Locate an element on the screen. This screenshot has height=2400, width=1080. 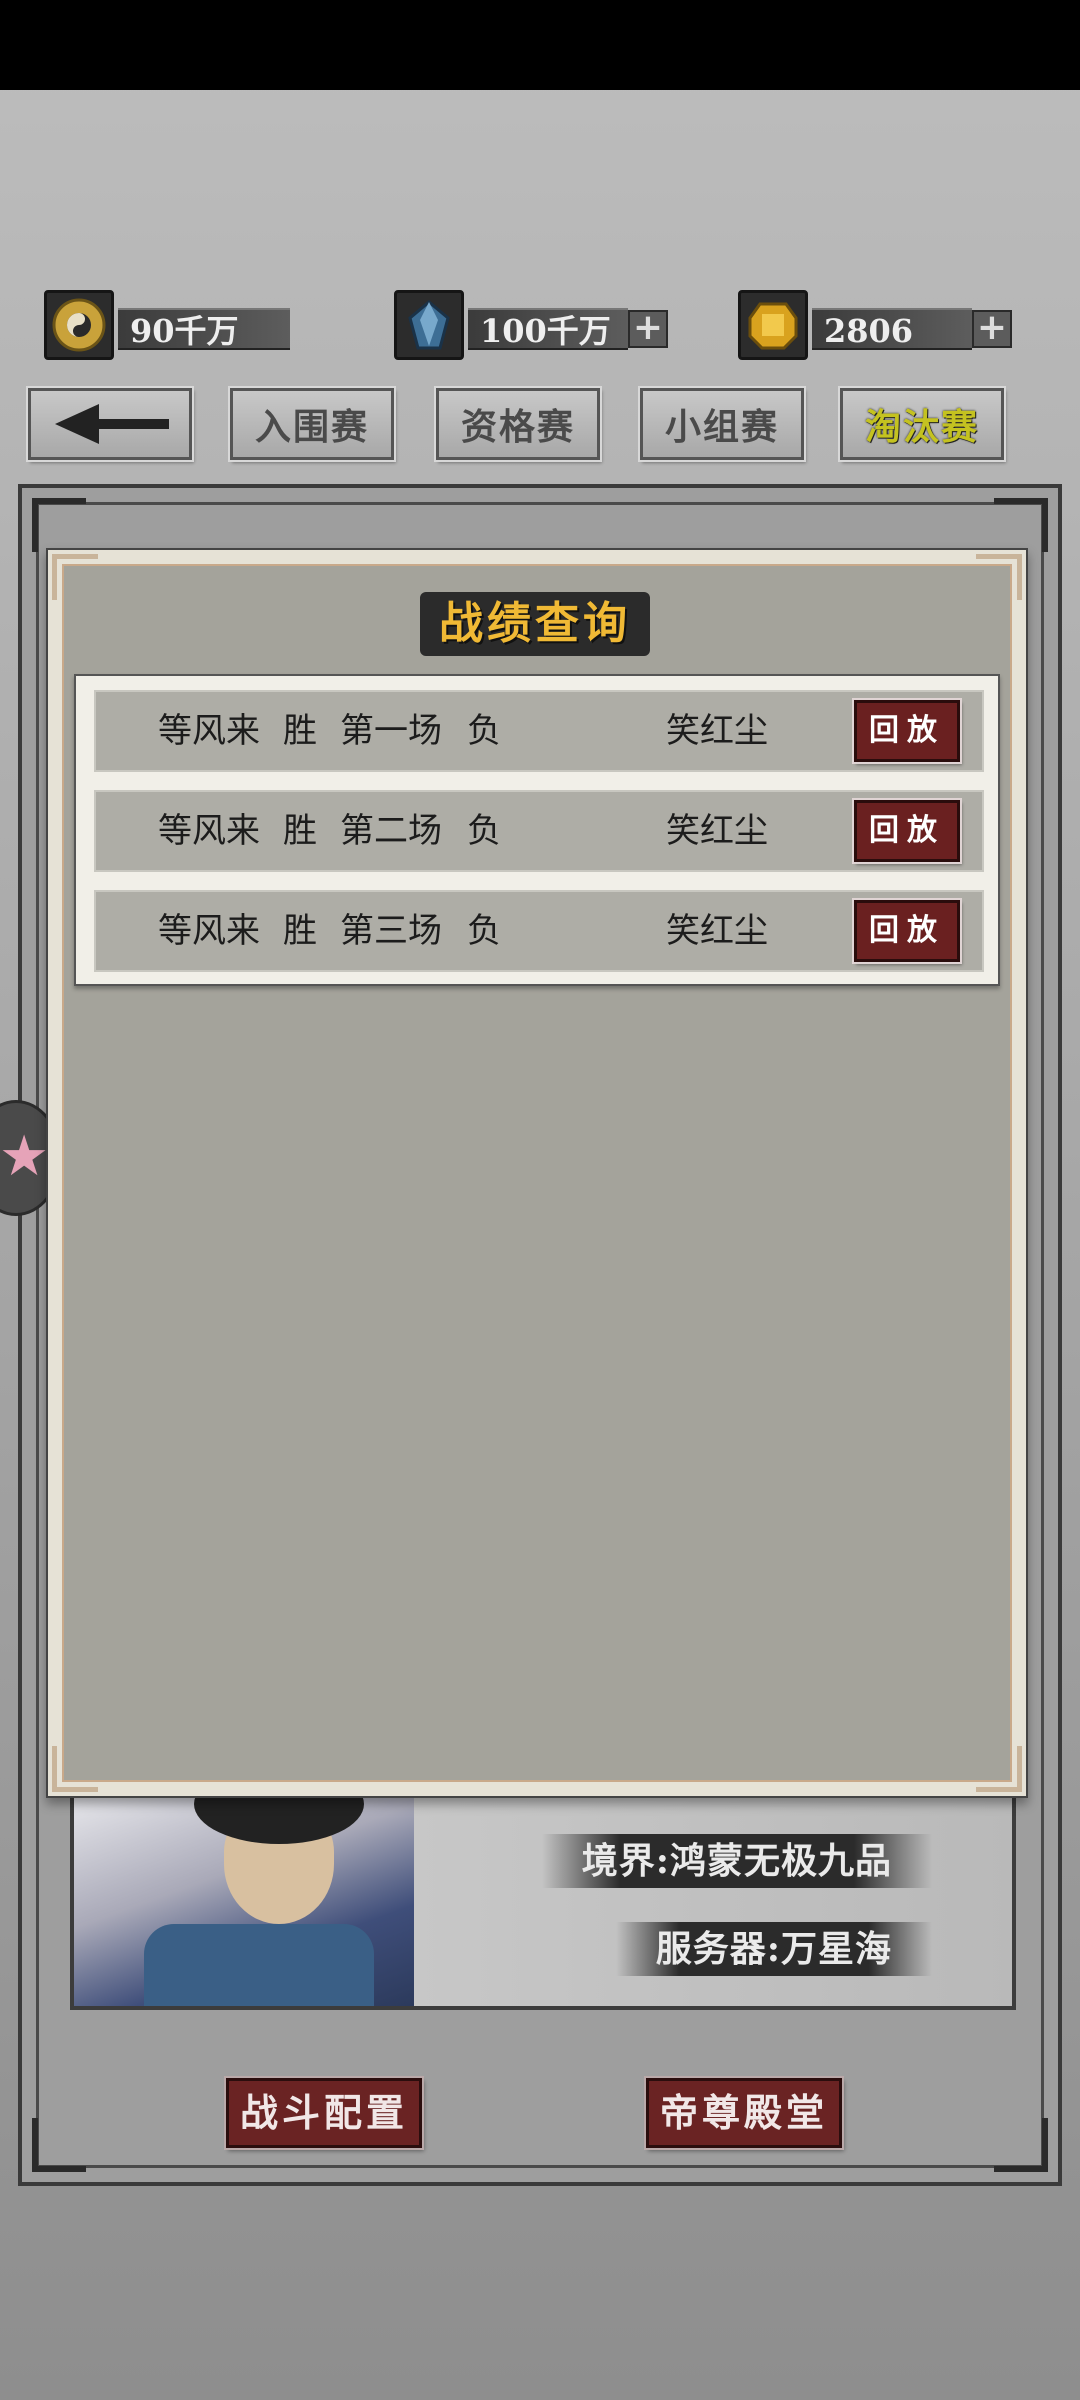
hero-portrait is located at coordinates (244, 1900).